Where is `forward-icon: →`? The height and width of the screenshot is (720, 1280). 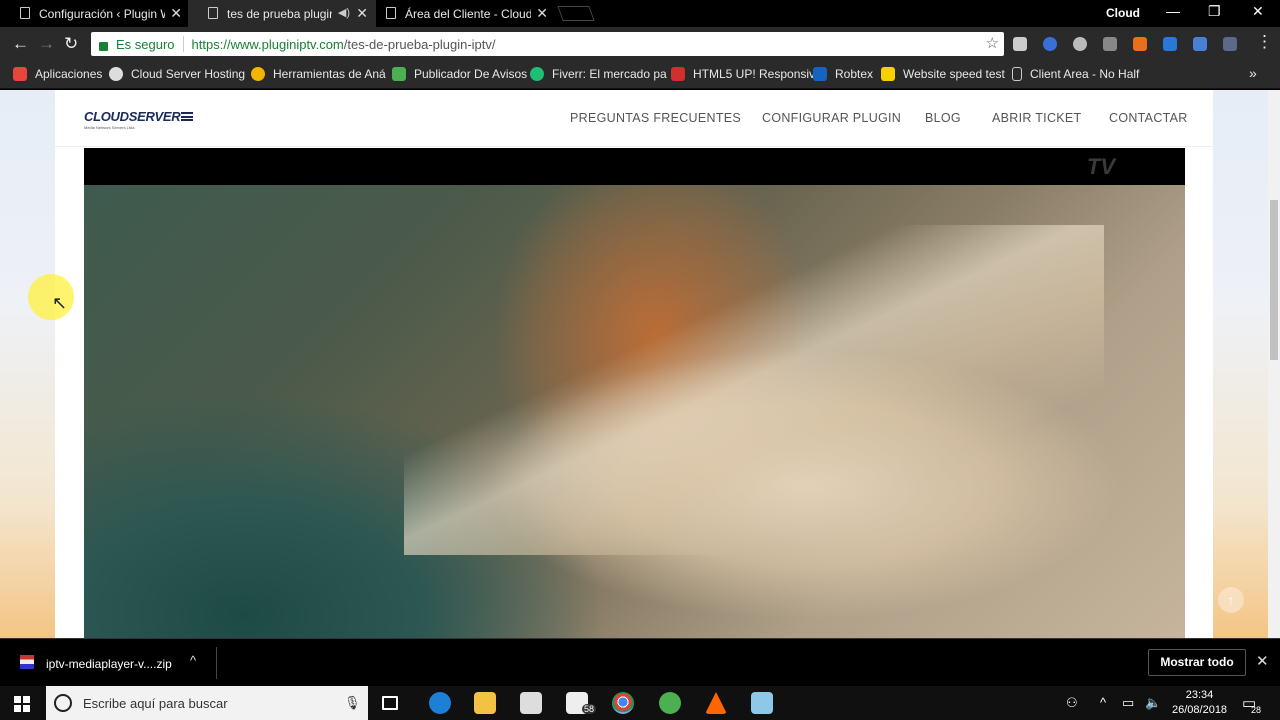
forward-icon: → is located at coordinates (46, 44).